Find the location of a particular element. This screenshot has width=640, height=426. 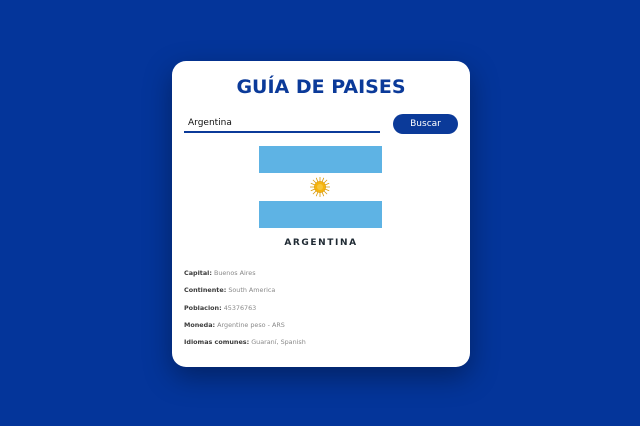

detail-value: Guaraní, Spanish is located at coordinates (278, 342).